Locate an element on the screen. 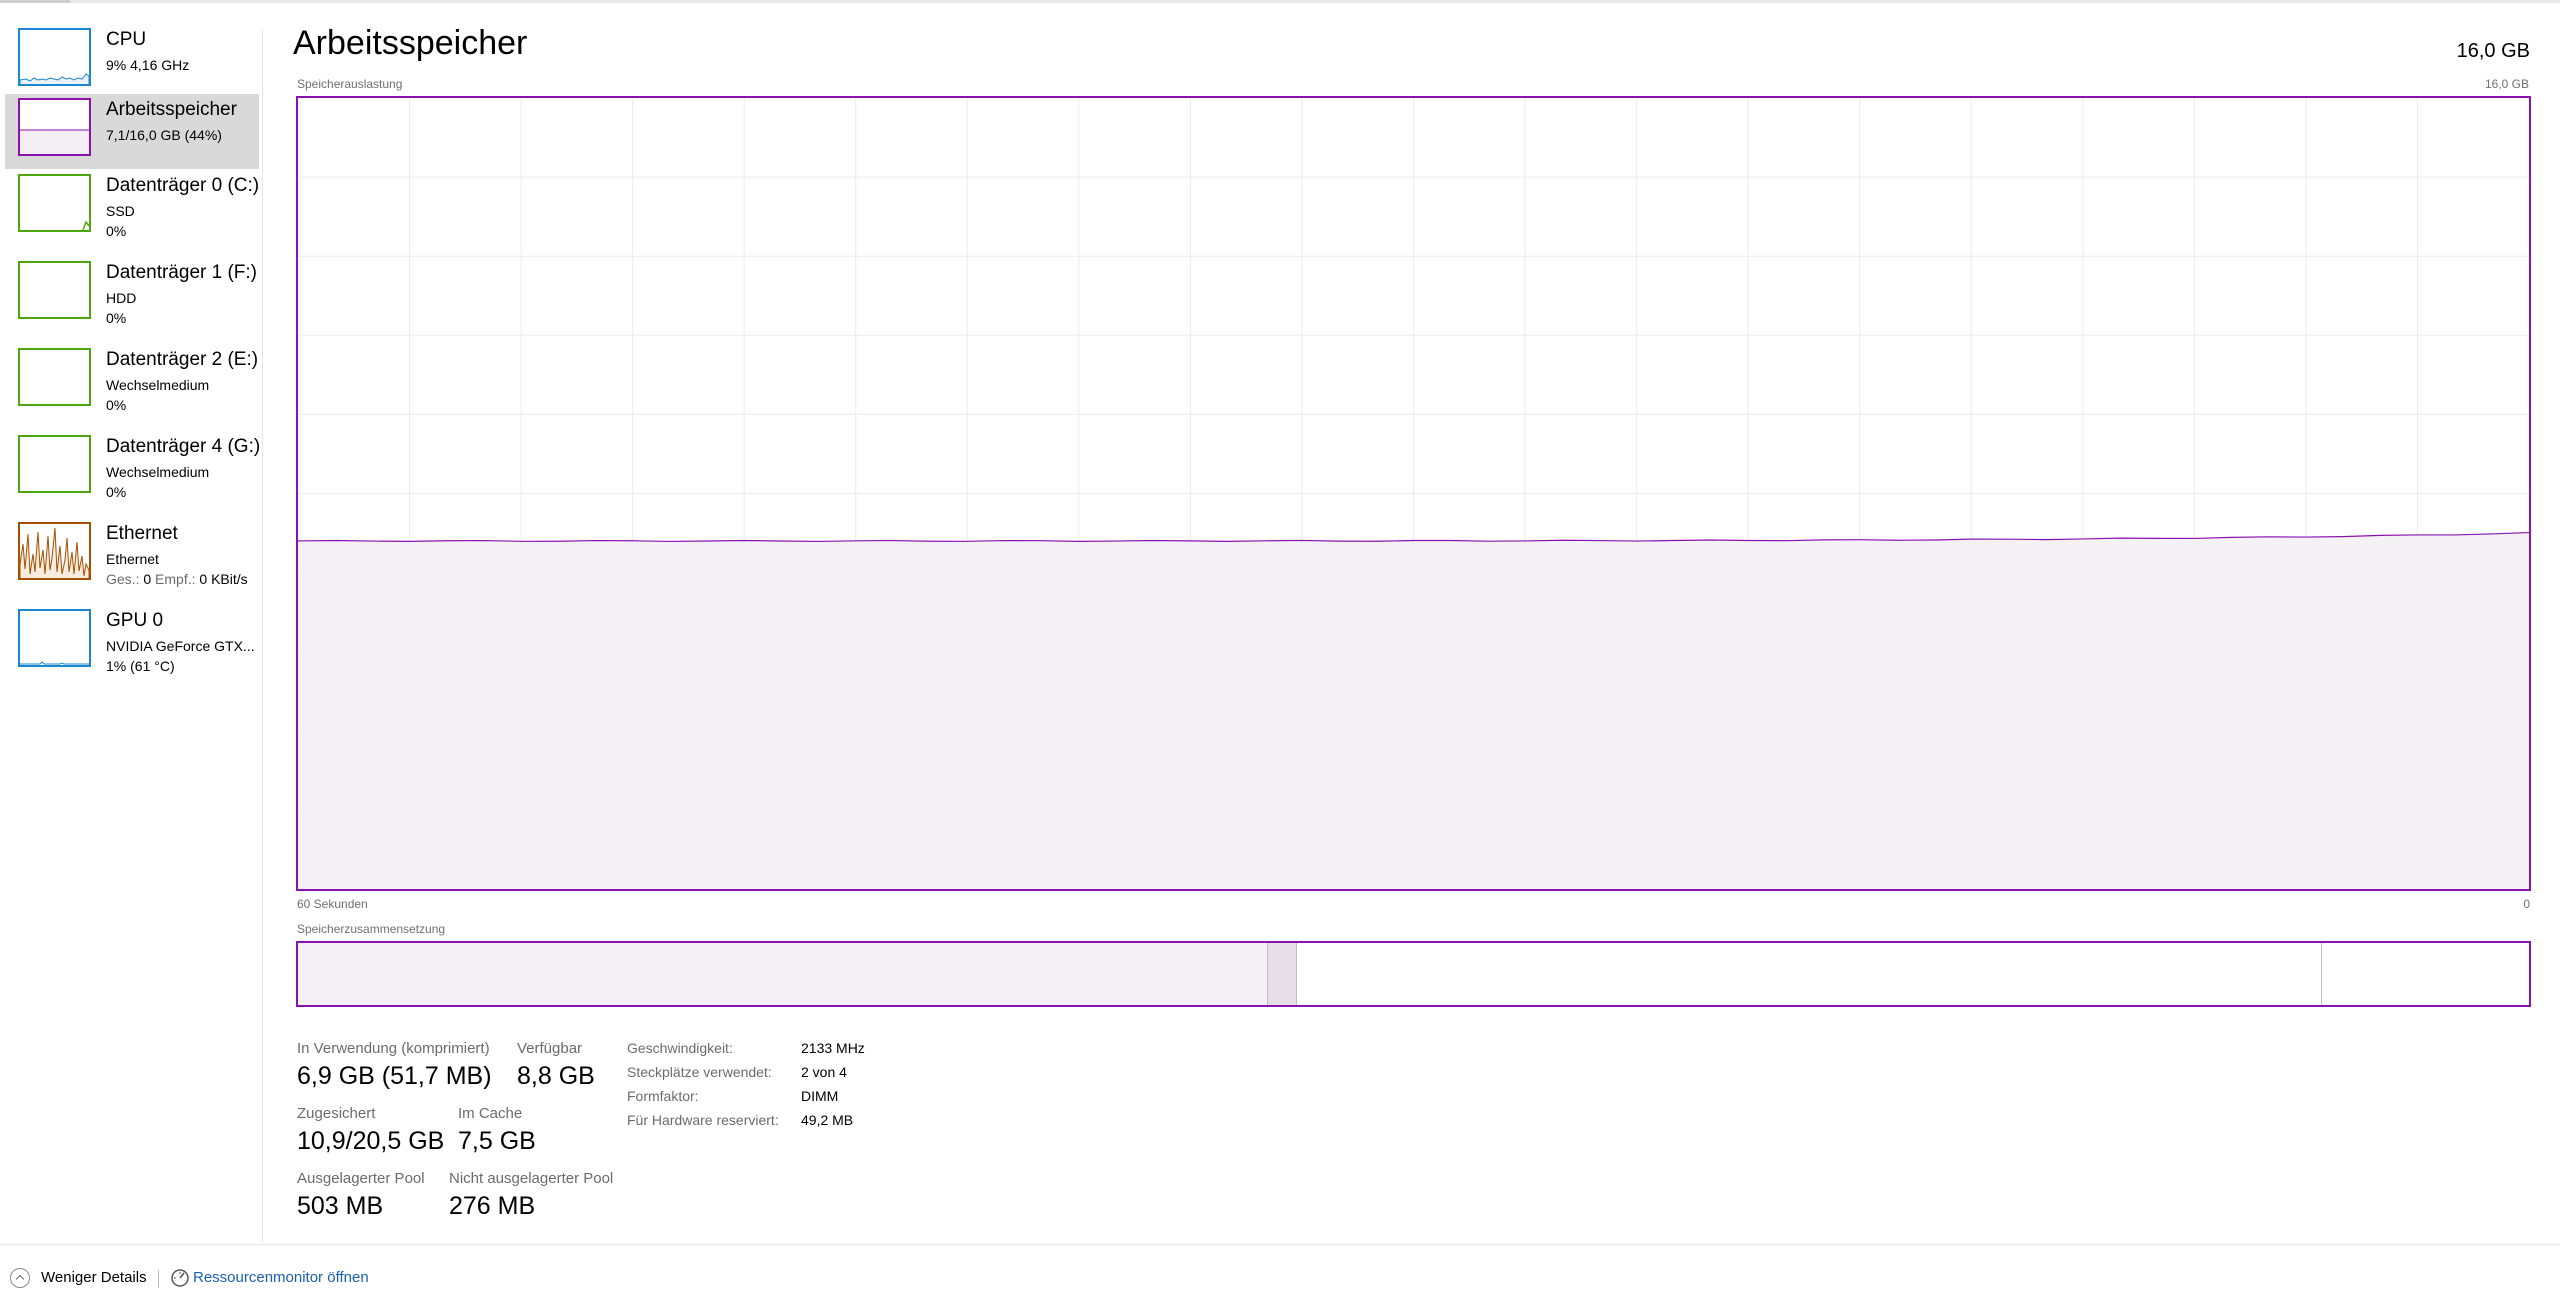  gpu-thumbnail is located at coordinates (54, 638).